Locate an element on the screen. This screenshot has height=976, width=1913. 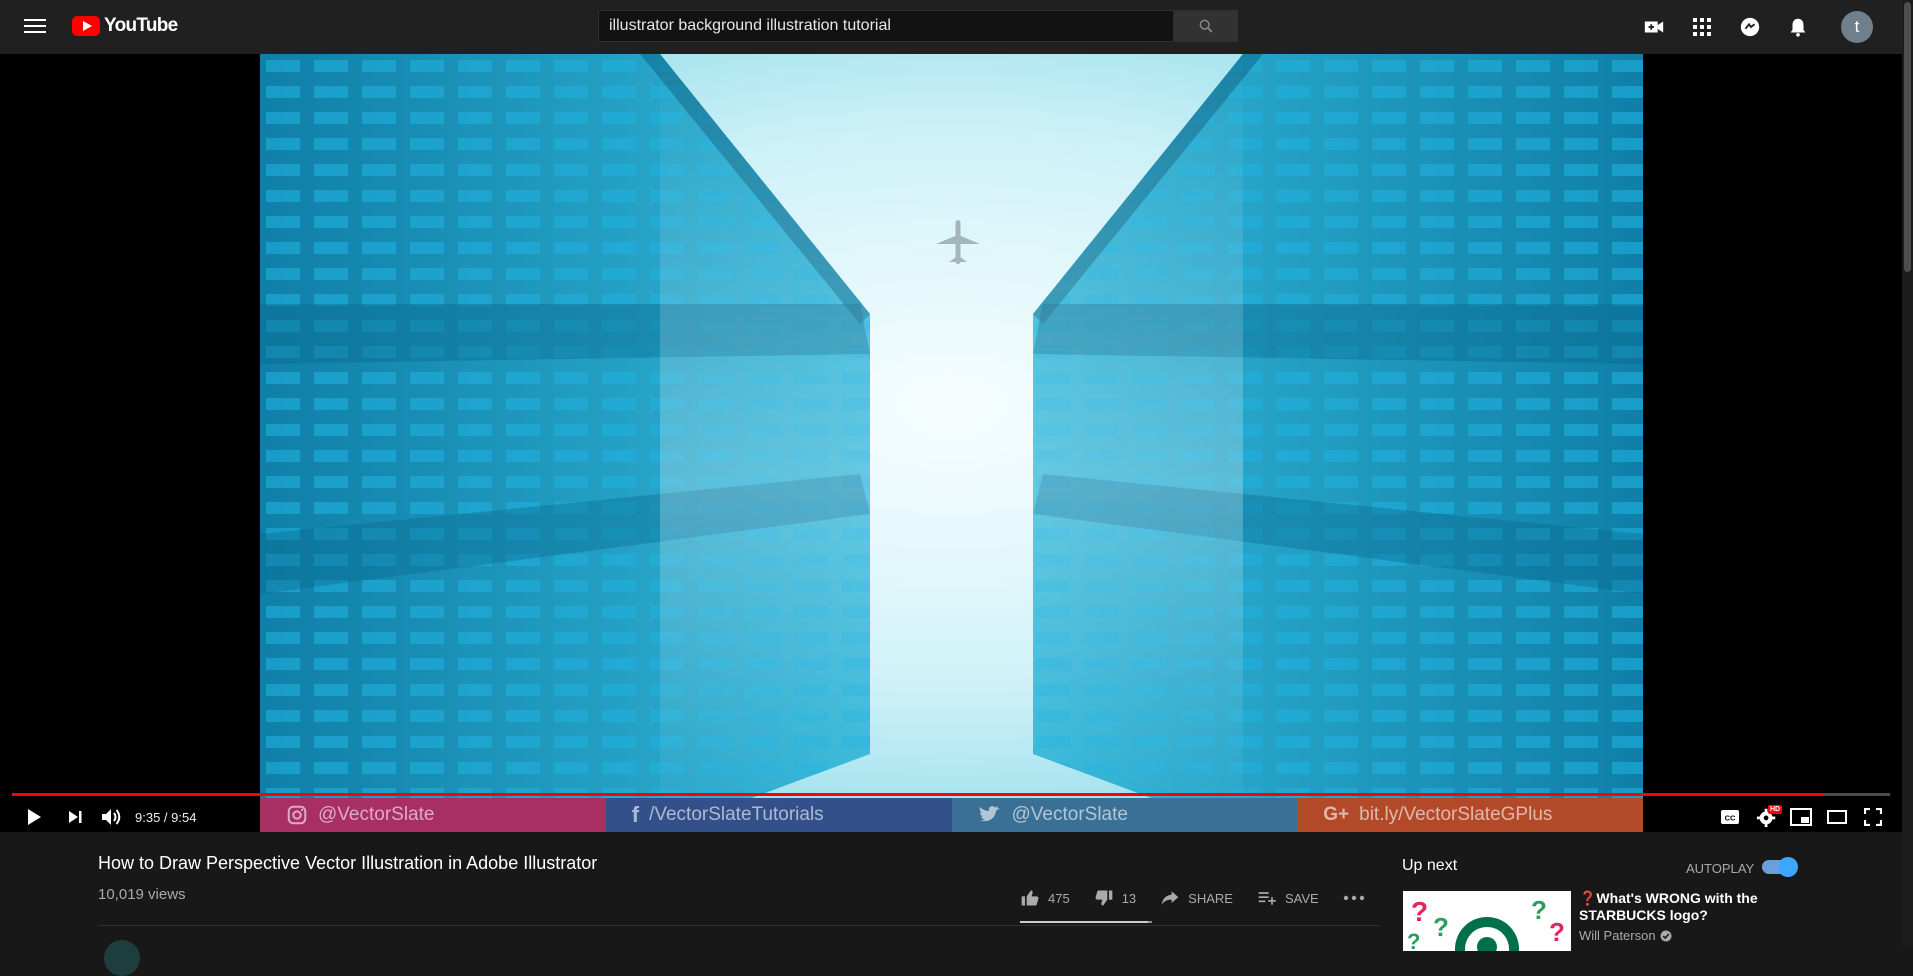
progress-bar-played is located at coordinates (918, 794).